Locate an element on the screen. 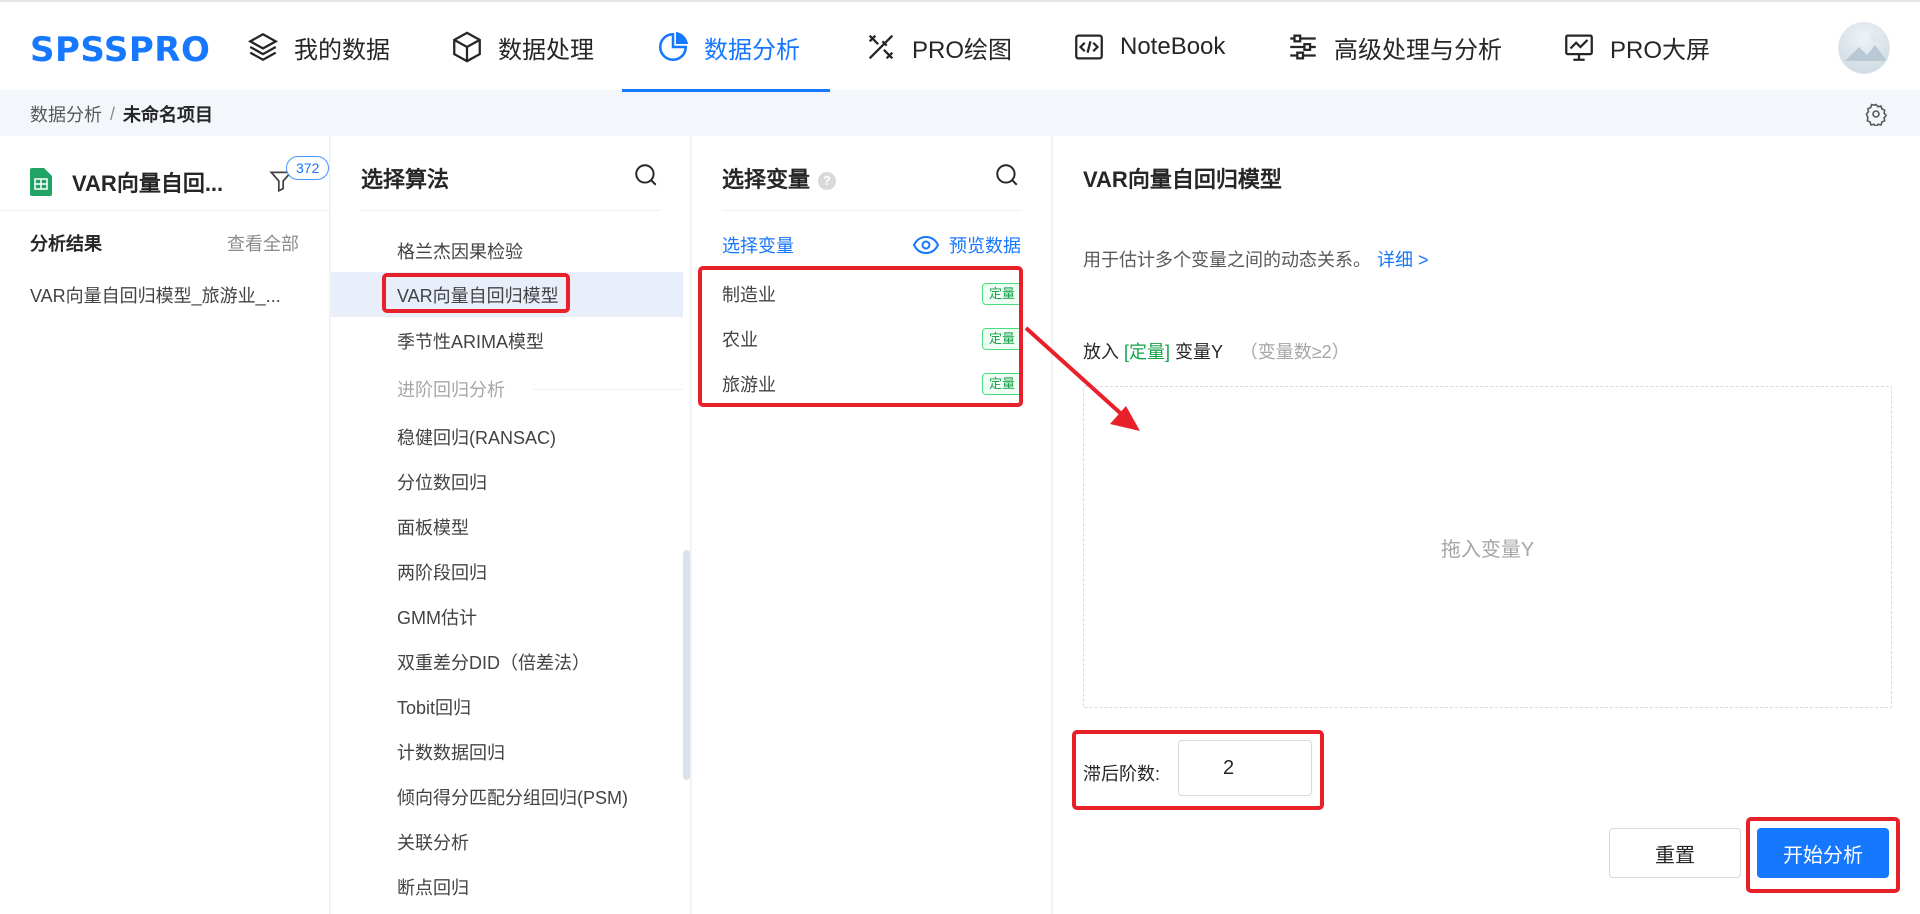  nav-notebook: NoteBook is located at coordinates (1148, 47).